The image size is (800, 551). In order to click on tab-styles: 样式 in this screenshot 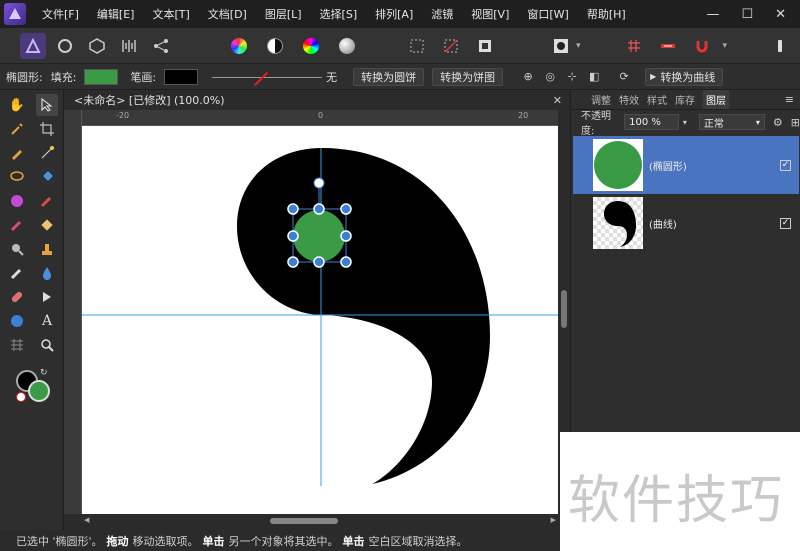, I will do `click(657, 99)`.